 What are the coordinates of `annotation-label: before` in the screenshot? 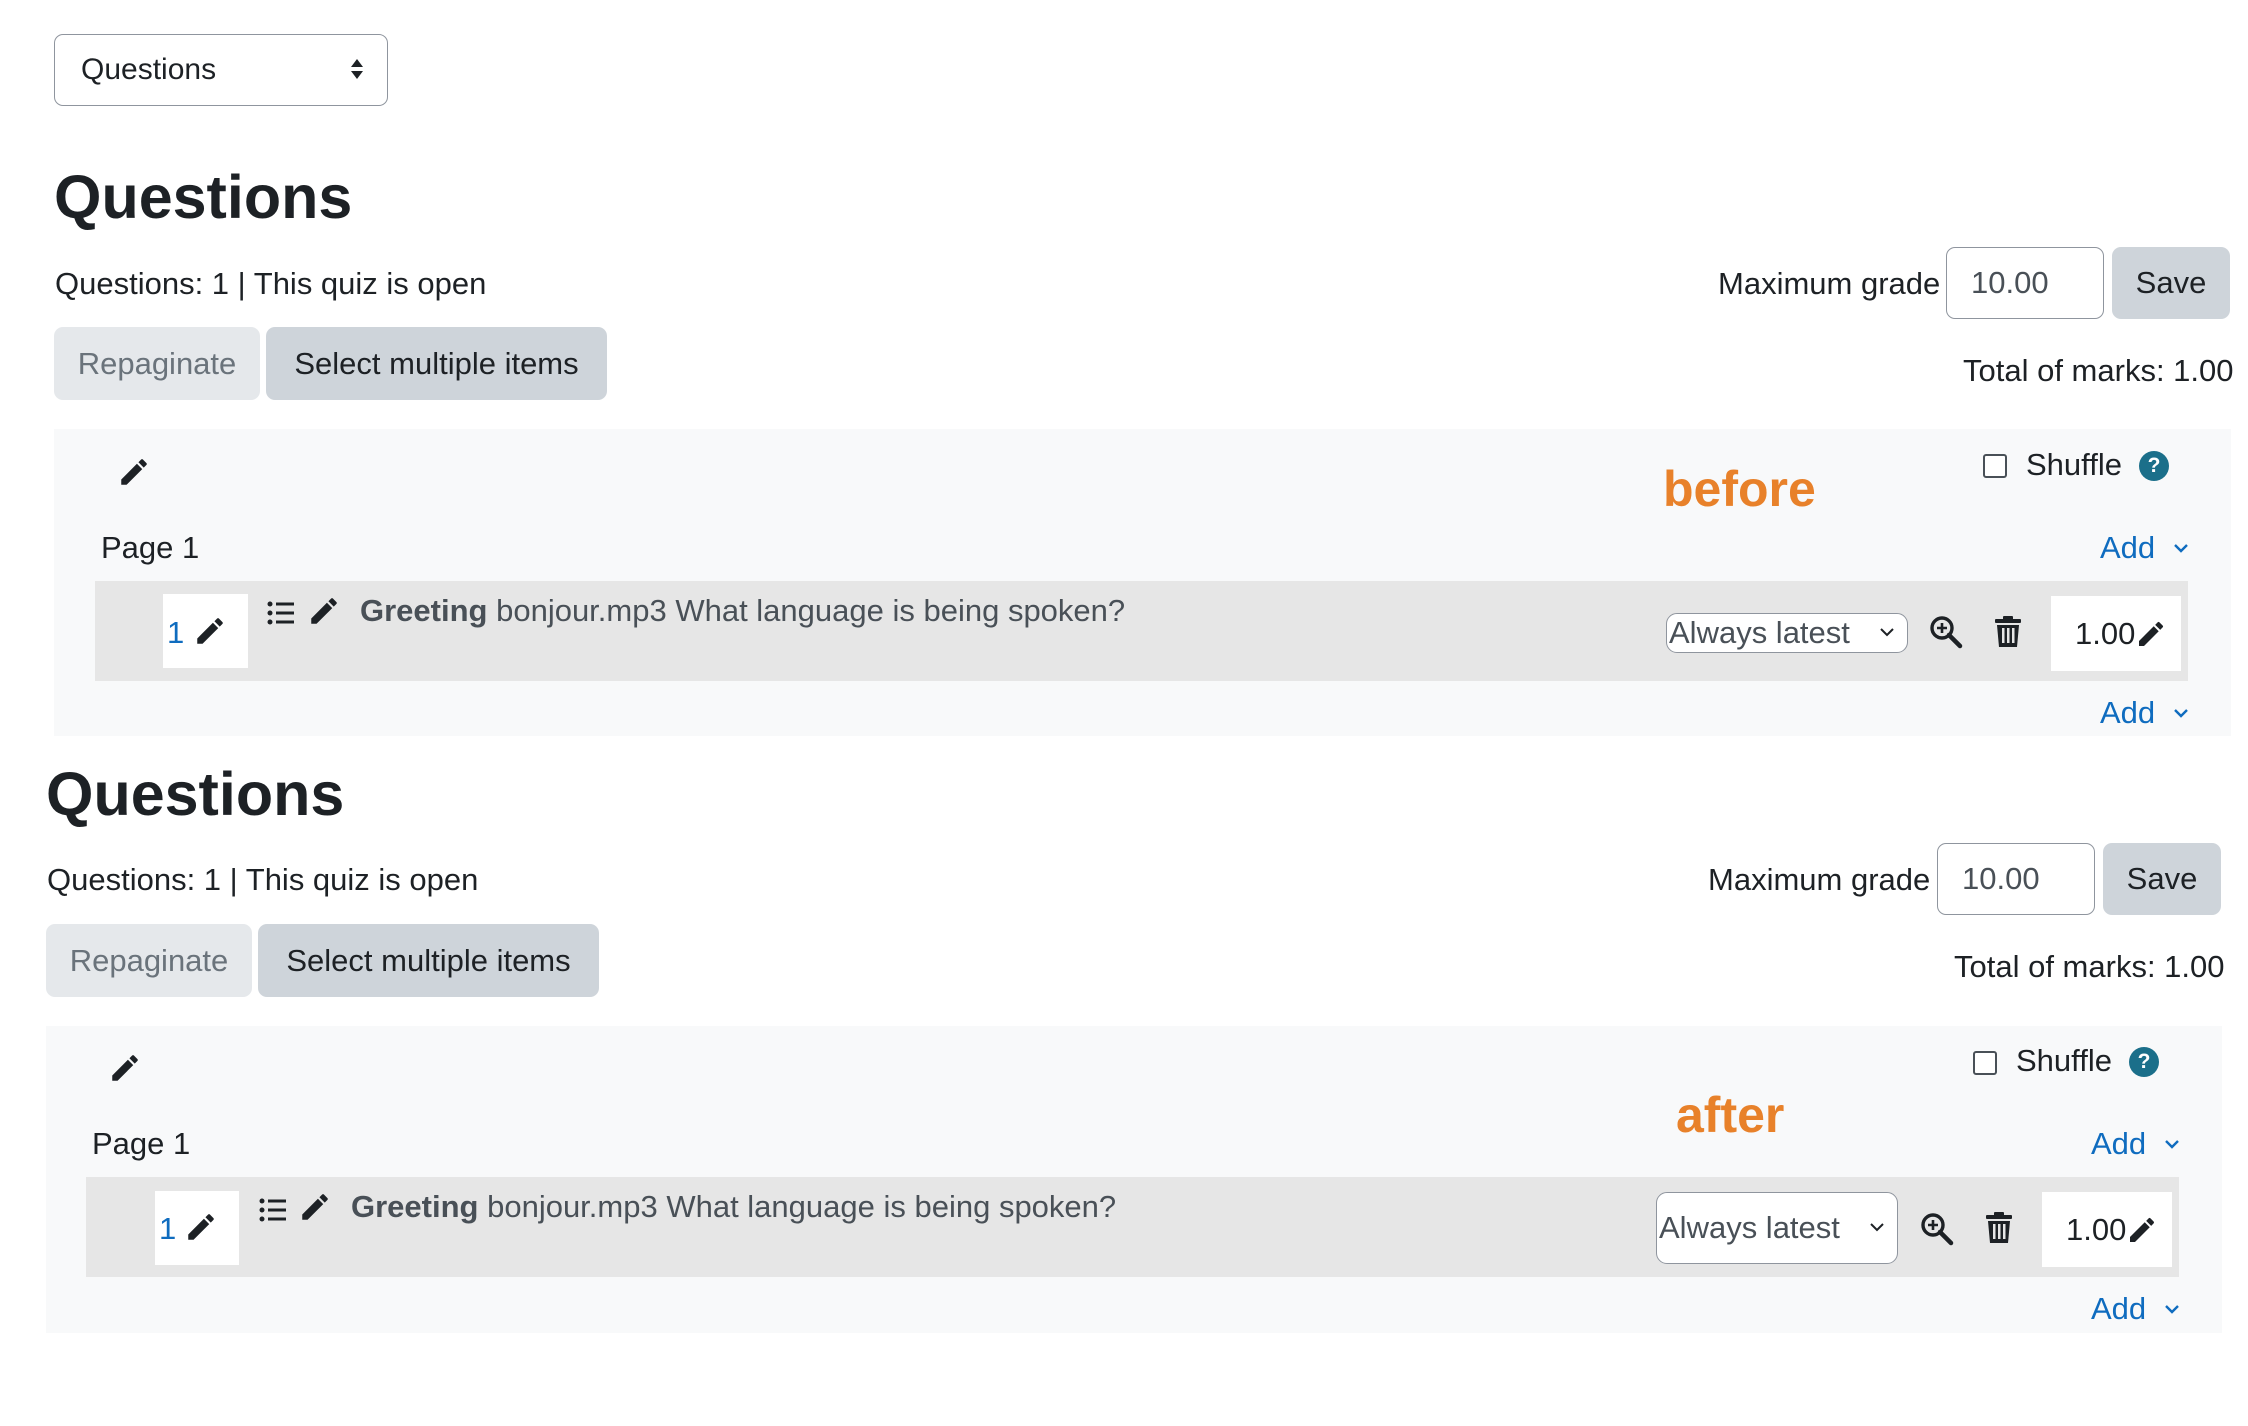 It's located at (1739, 489).